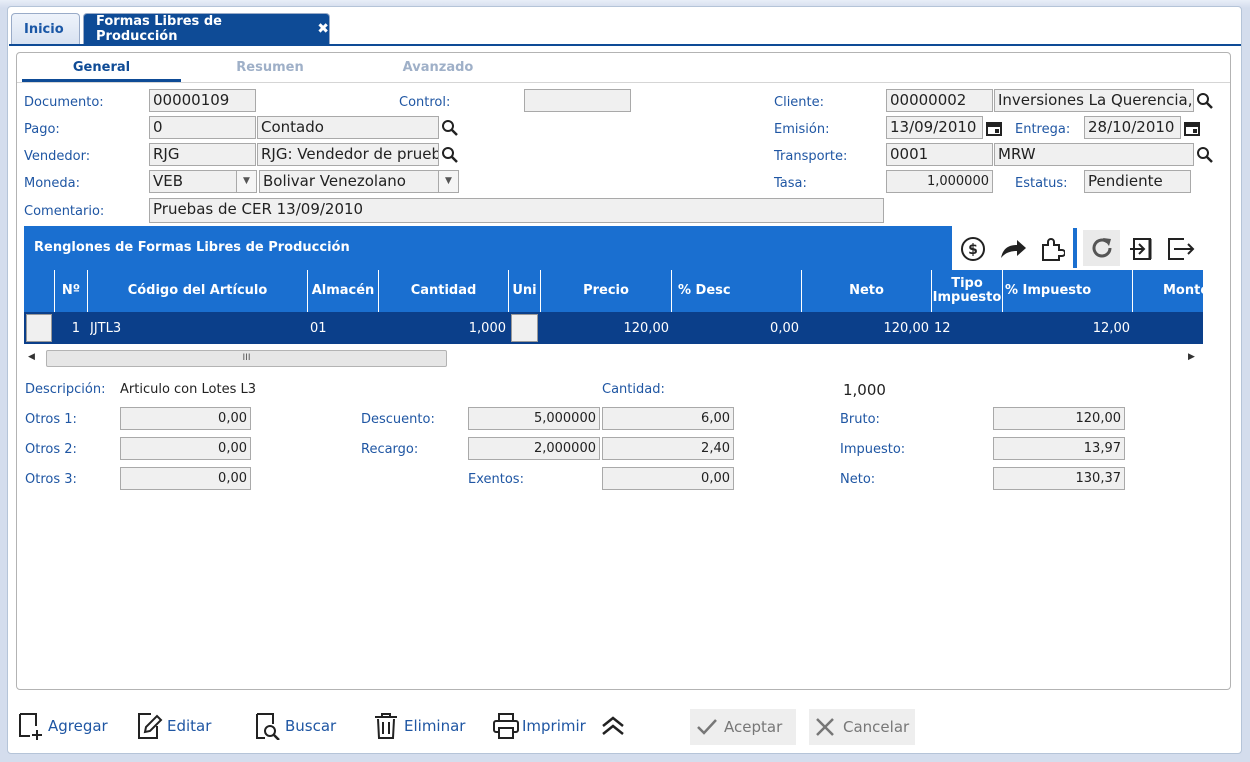  Describe the element at coordinates (39, 328) in the screenshot. I see `row-select-checkbox` at that location.